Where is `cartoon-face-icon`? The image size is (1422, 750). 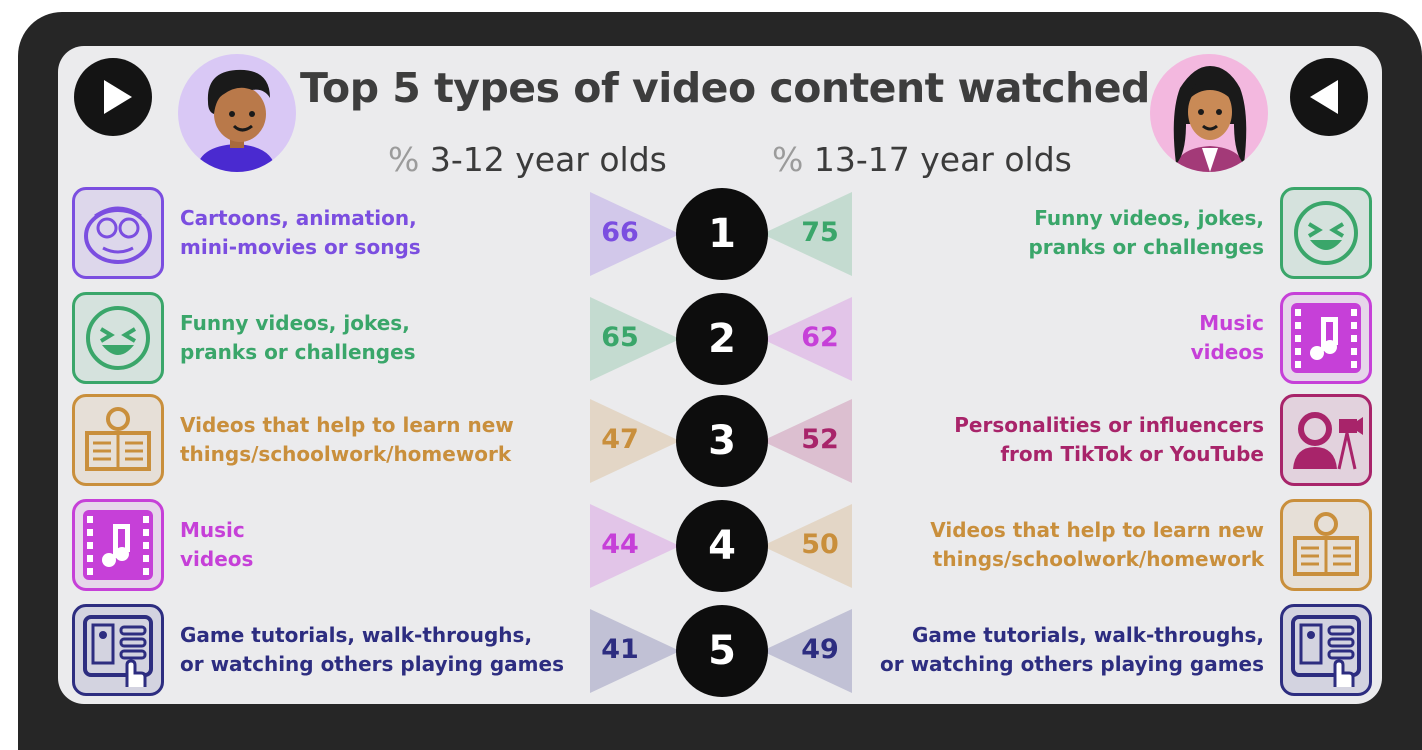
cartoon-face-icon is located at coordinates (118, 235).